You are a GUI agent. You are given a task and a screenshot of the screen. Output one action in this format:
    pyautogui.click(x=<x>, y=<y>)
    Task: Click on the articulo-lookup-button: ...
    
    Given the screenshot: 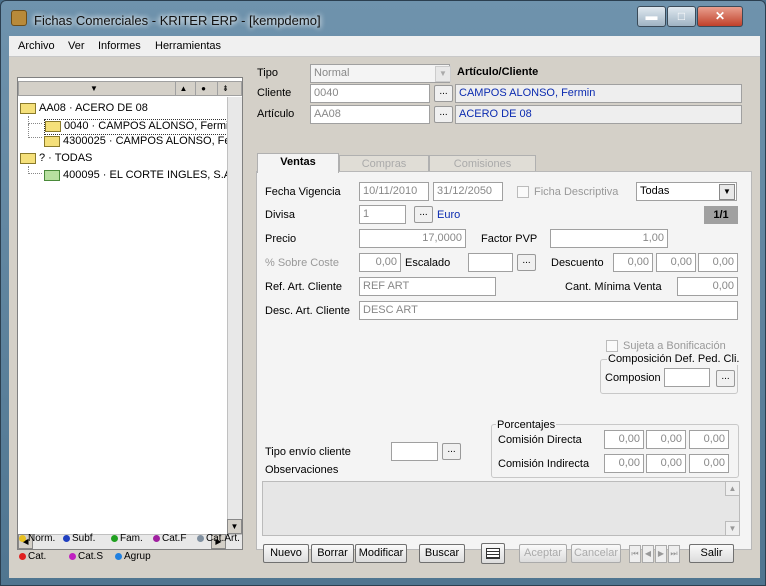 What is the action you would take?
    pyautogui.click(x=443, y=114)
    